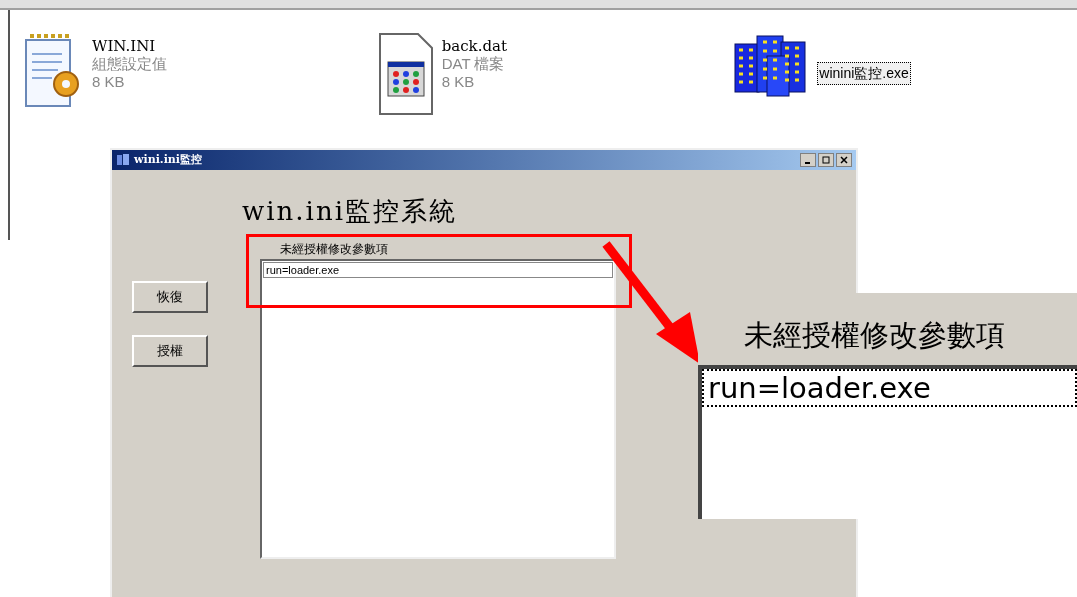 The width and height of the screenshot is (1077, 597). I want to click on file-type: DAT 檔案, so click(473, 64).